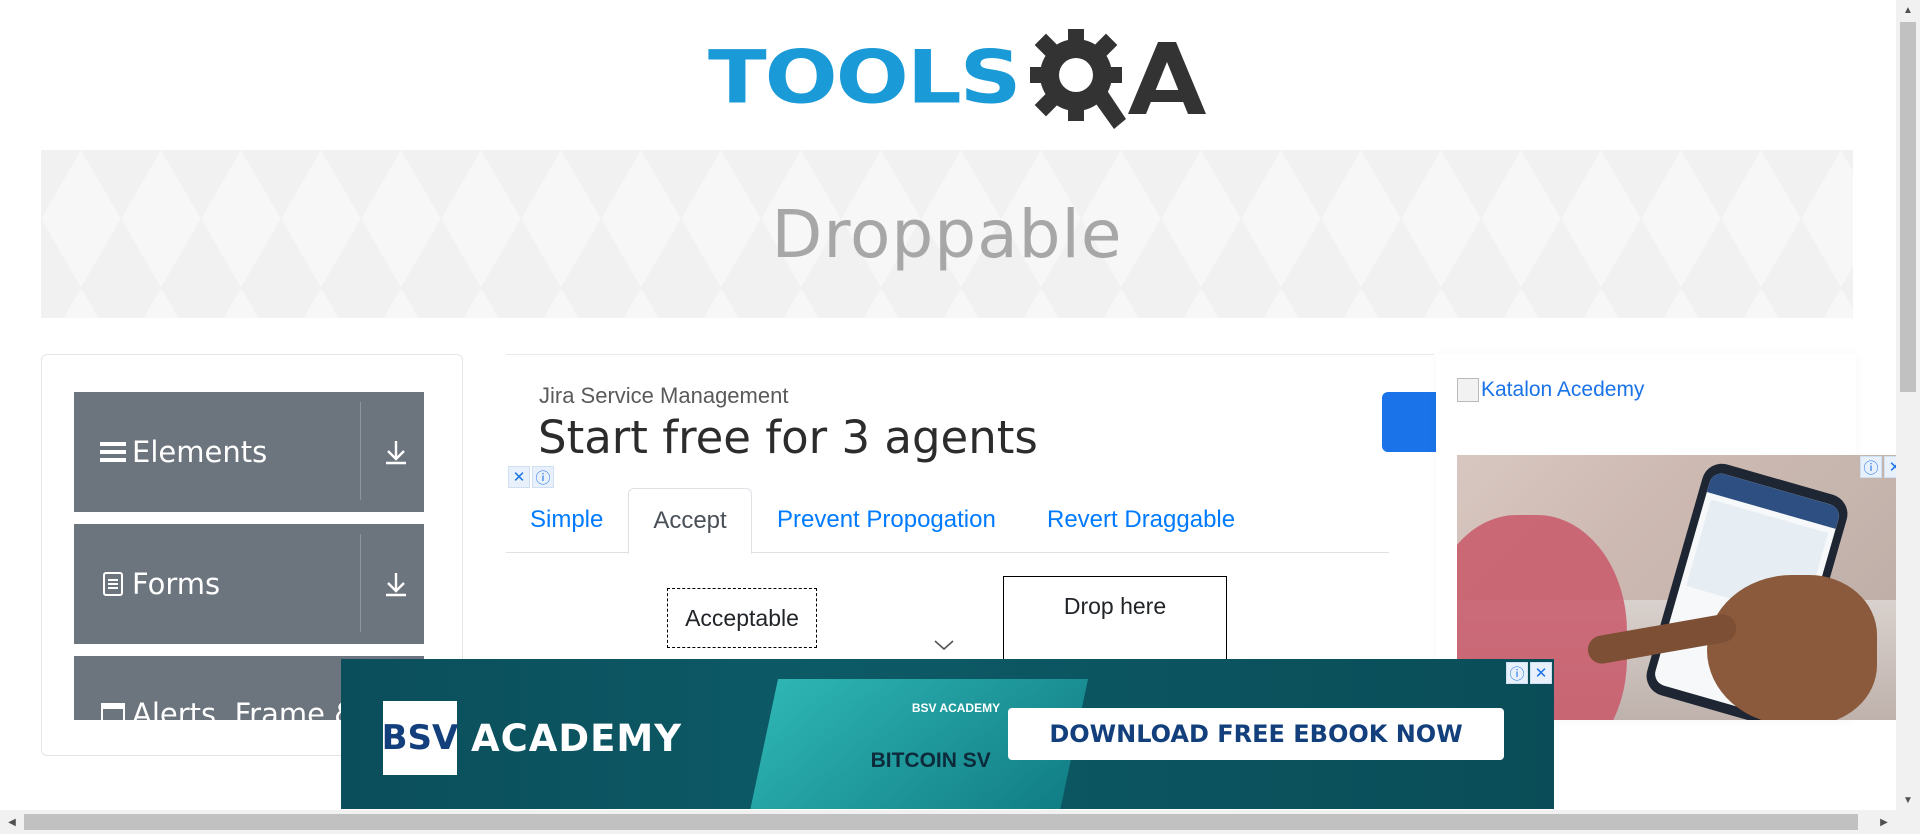  Describe the element at coordinates (1908, 207) in the screenshot. I see `vertical-scroll-thumb` at that location.